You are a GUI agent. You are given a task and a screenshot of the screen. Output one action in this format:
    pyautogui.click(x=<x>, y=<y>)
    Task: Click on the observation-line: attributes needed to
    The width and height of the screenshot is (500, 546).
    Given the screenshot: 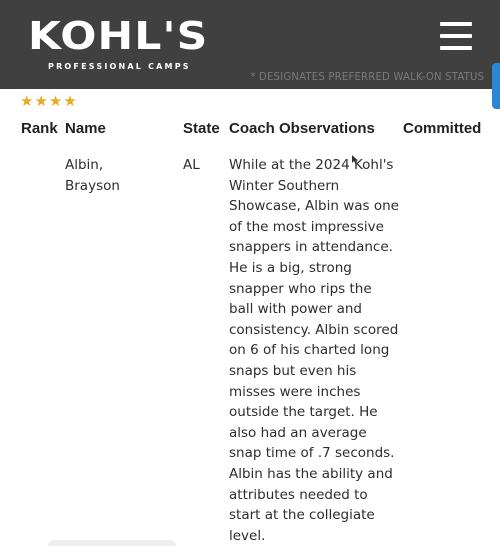 What is the action you would take?
    pyautogui.click(x=298, y=494)
    